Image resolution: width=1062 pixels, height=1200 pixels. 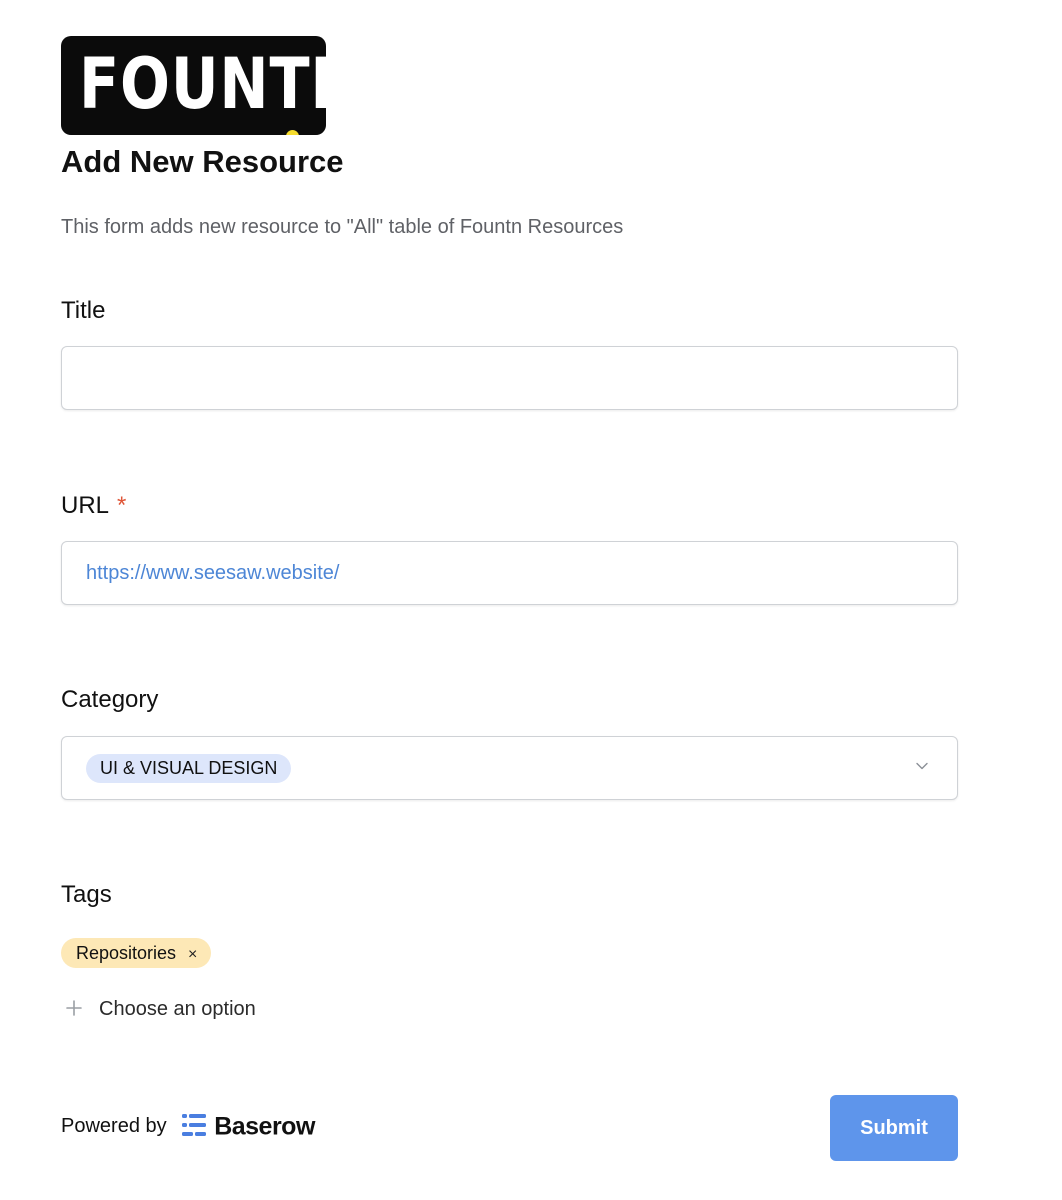 What do you see at coordinates (509, 768) in the screenshot?
I see `category-select: UI & VISUAL DESIGN` at bounding box center [509, 768].